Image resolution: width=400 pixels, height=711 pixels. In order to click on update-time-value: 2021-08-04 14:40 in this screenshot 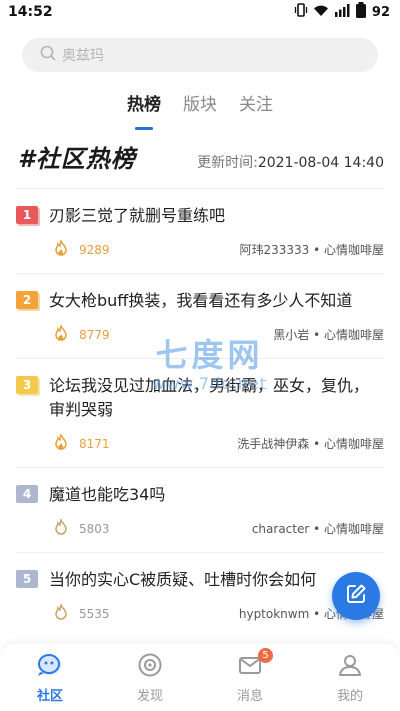, I will do `click(320, 163)`.